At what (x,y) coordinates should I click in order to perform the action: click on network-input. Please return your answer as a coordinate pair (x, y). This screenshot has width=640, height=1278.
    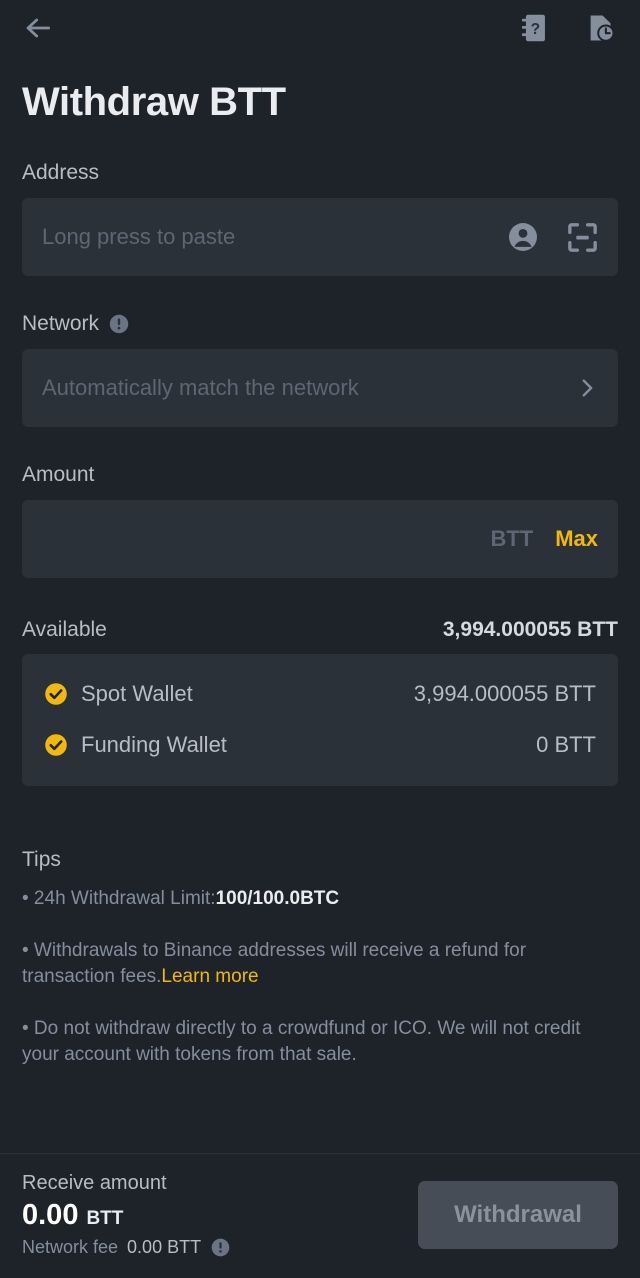
    Looking at the image, I should click on (302, 388).